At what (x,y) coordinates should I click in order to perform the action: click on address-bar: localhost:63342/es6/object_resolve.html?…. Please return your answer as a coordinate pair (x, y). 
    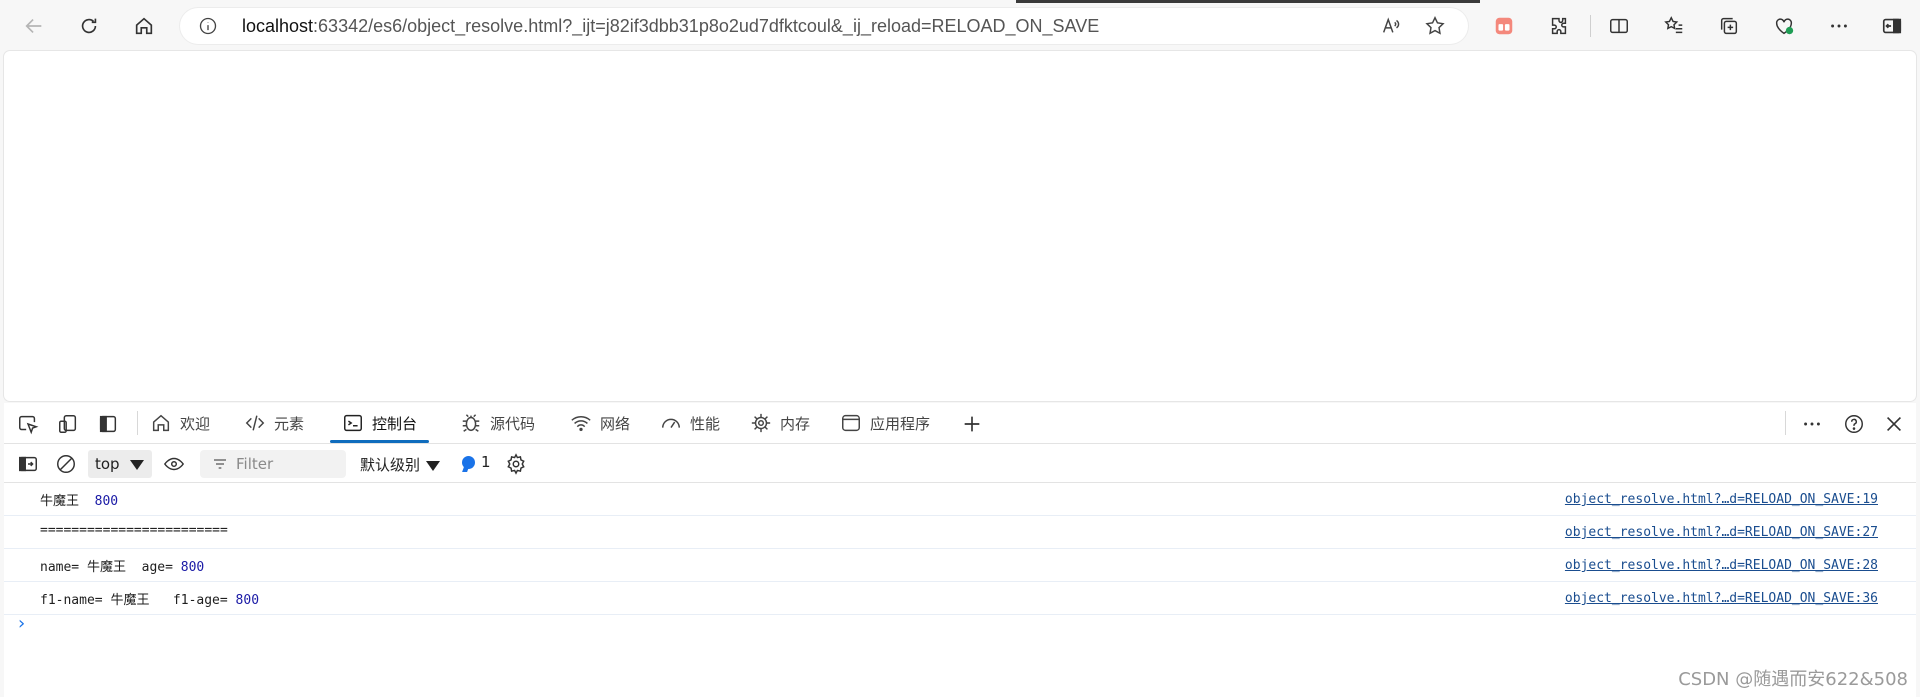
    Looking at the image, I should click on (824, 26).